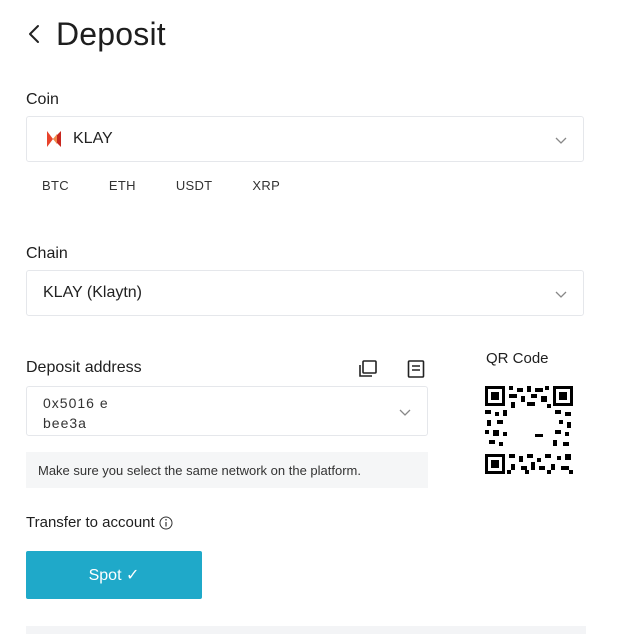 This screenshot has height=634, width=640. I want to click on quick-coin-list: BTC ETH USDT XRP, so click(181, 185).